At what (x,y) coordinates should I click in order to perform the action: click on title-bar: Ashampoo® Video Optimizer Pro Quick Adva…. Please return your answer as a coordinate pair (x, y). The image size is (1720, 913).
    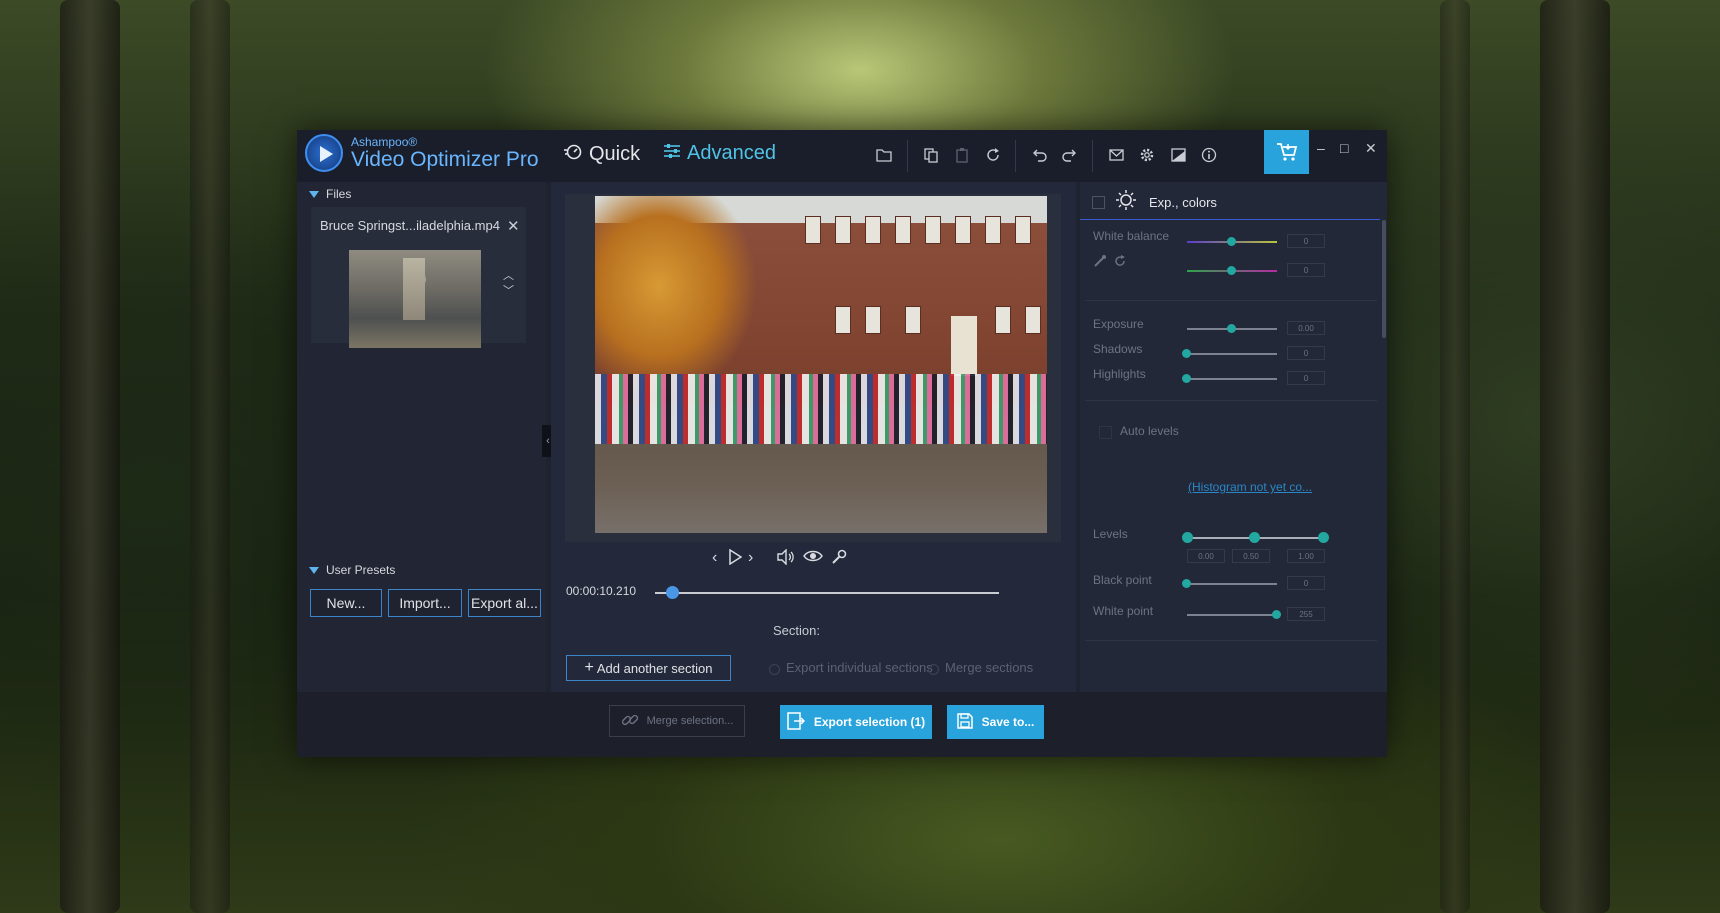
    Looking at the image, I should click on (842, 156).